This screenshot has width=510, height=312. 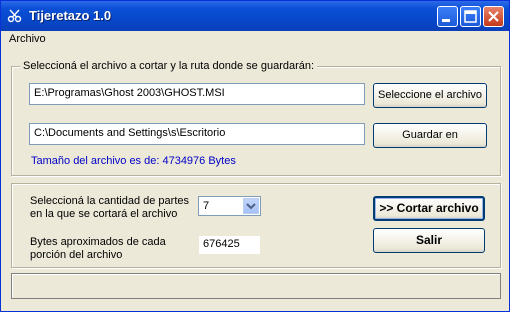 I want to click on close-button, so click(x=493, y=16).